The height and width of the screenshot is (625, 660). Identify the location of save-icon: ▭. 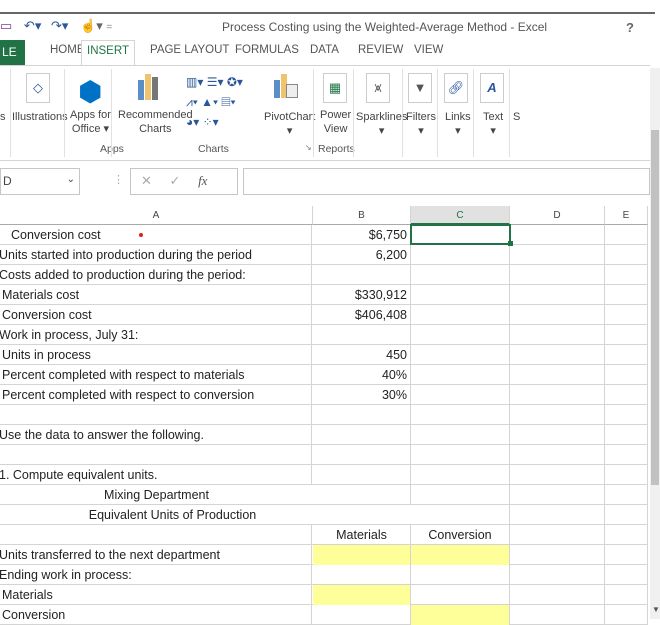
(6, 25).